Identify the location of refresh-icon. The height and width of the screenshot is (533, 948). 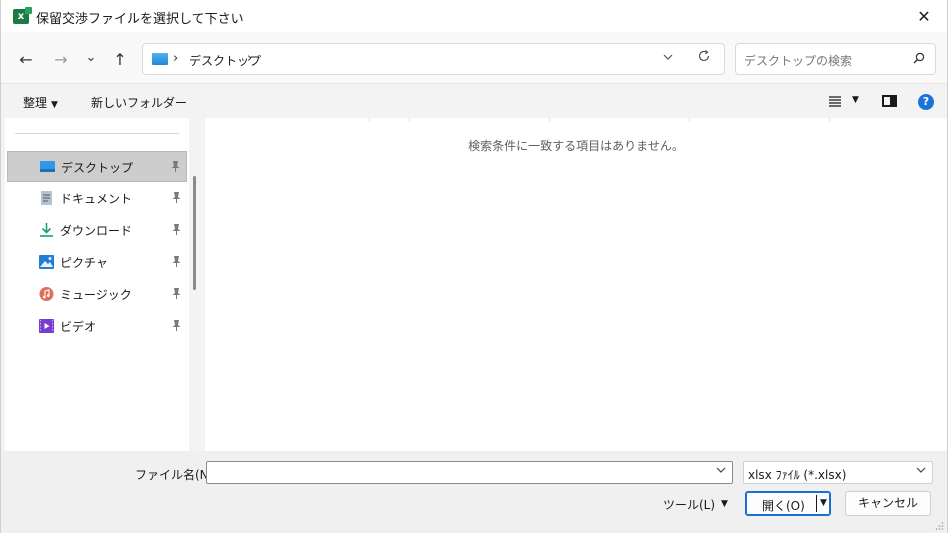
(704, 58).